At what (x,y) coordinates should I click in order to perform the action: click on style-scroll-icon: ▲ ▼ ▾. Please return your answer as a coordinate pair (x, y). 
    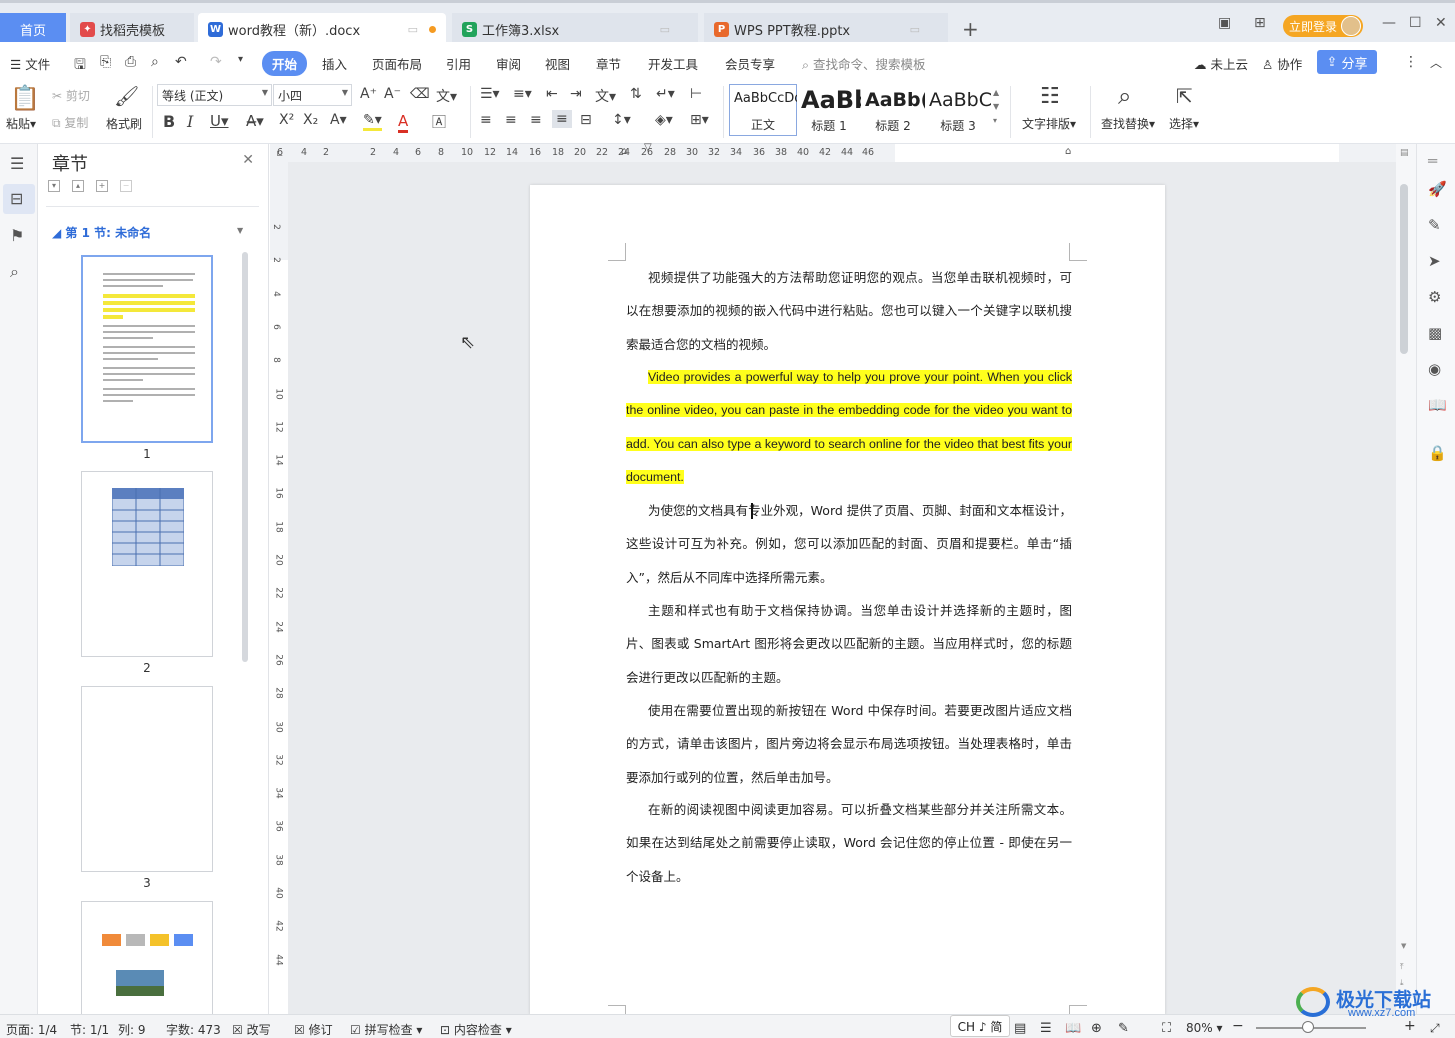
    Looking at the image, I should click on (996, 107).